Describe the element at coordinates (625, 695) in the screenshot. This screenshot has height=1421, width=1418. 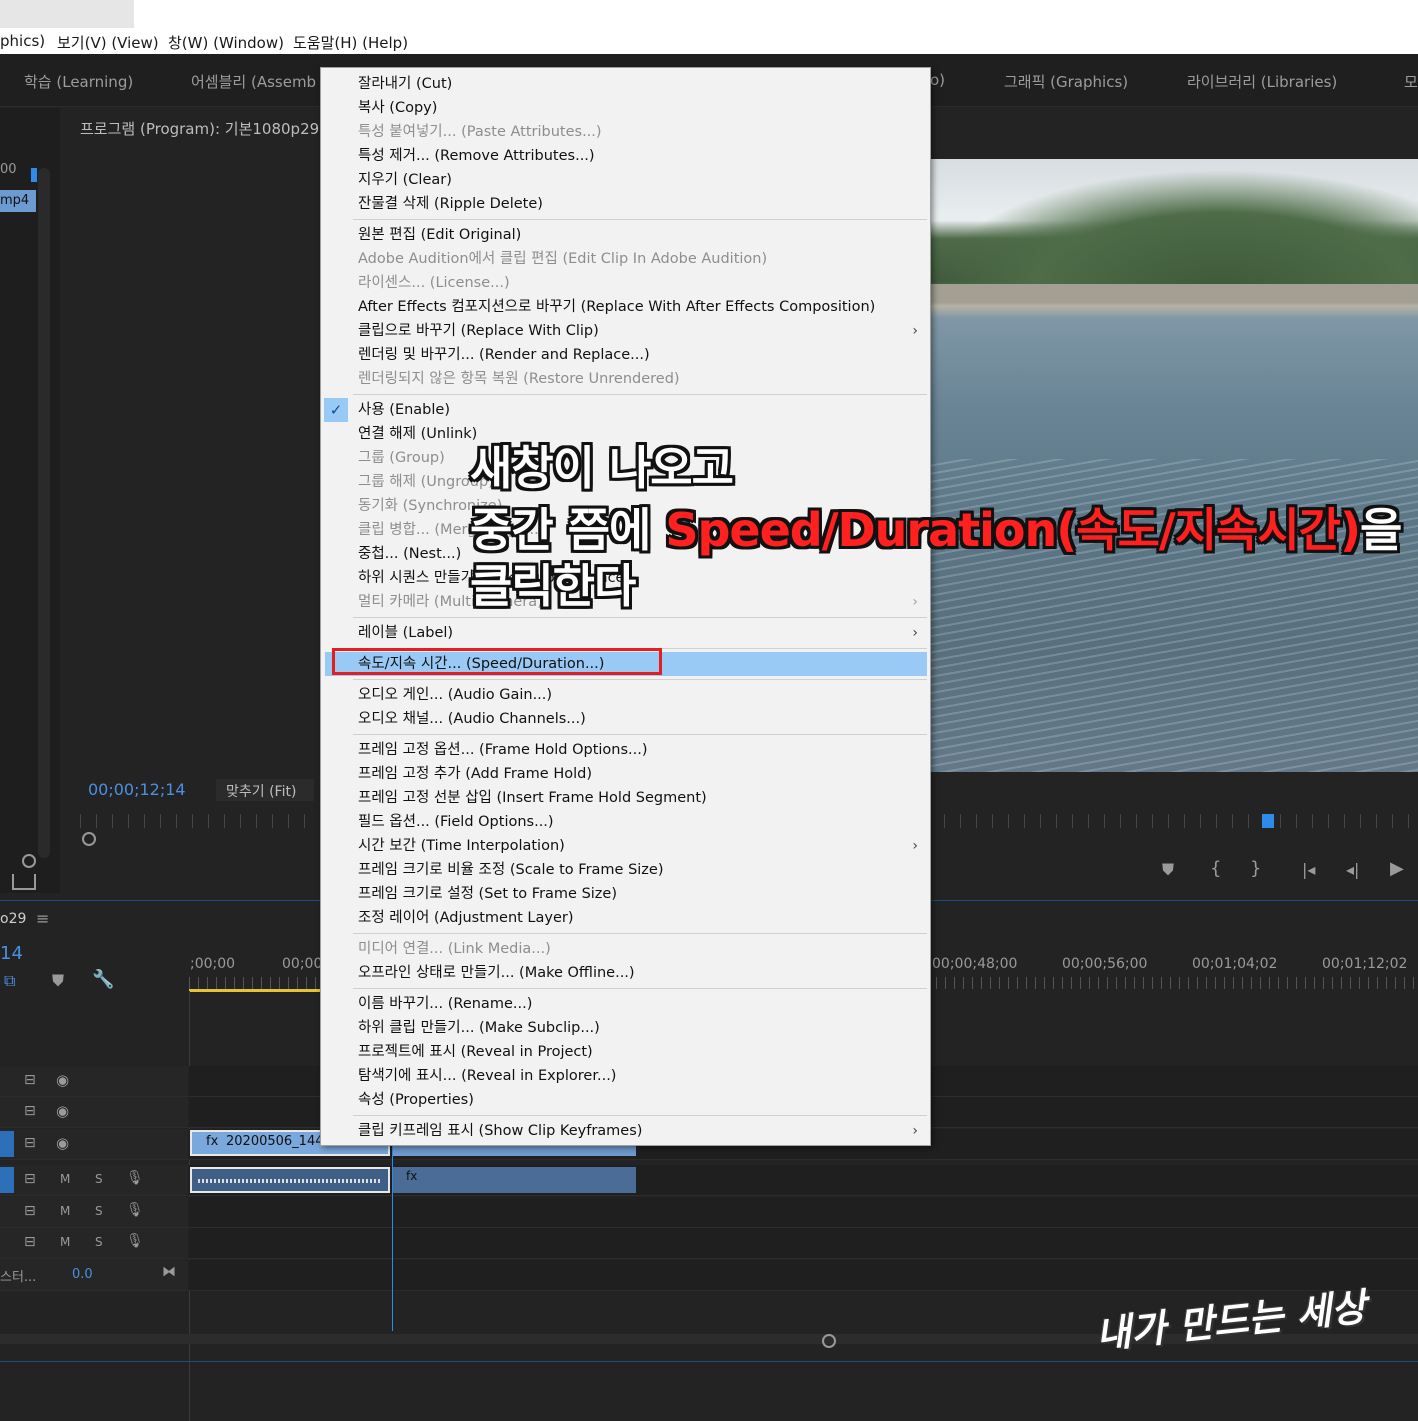
I see `menu-item-5-0: 오디오 게인... (Audio Gain...)` at that location.